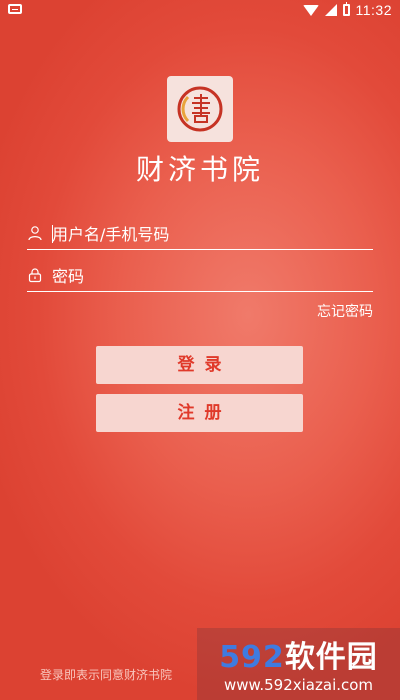  I want to click on battery-icon, so click(346, 9).